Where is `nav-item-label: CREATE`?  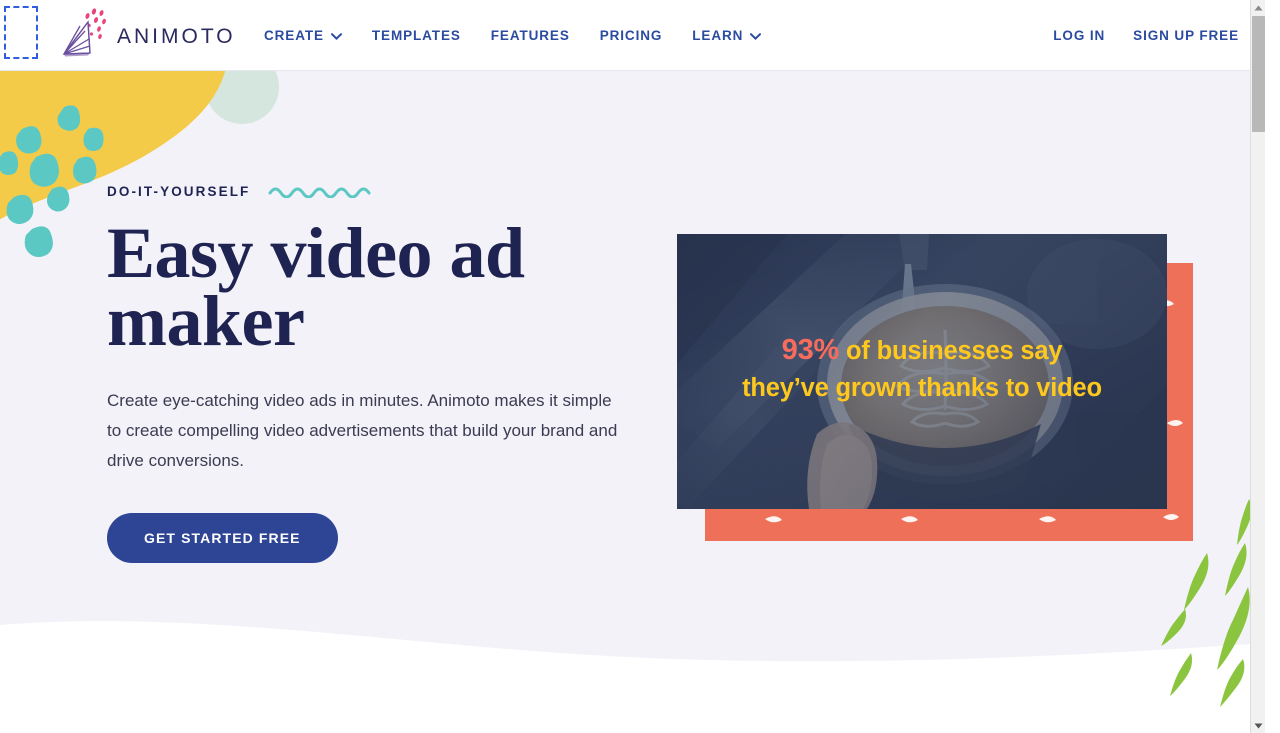
nav-item-label: CREATE is located at coordinates (294, 35).